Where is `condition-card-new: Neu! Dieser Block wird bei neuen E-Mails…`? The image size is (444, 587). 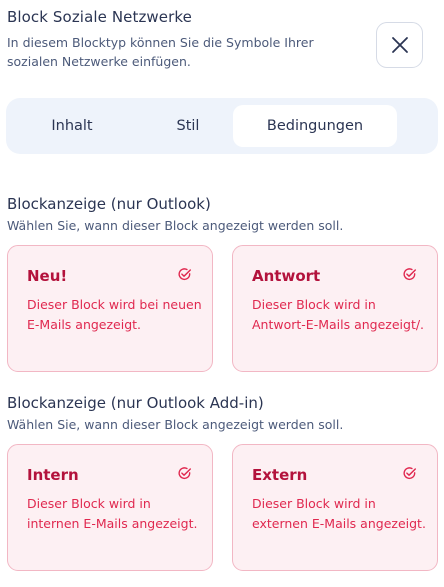
condition-card-new: Neu! Dieser Block wird bei neuen E-Mails… is located at coordinates (110, 308).